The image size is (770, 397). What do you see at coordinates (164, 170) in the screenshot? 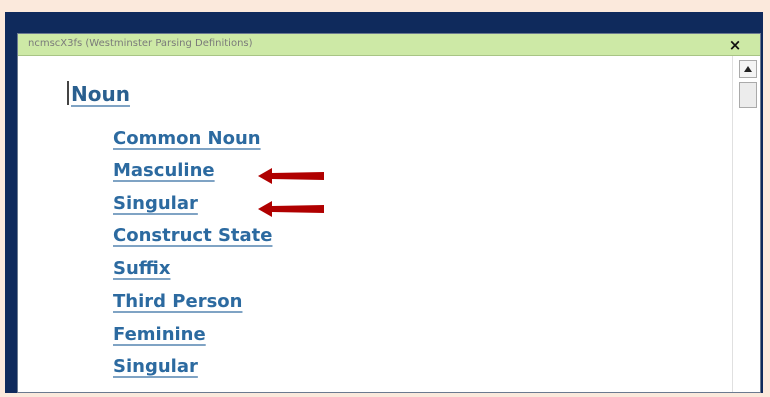
I see `definition-item-masculine: Masculine` at bounding box center [164, 170].